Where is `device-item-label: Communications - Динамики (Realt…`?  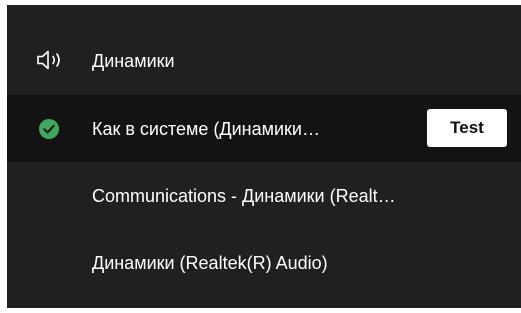 device-item-label: Communications - Динамики (Realt… is located at coordinates (244, 196).